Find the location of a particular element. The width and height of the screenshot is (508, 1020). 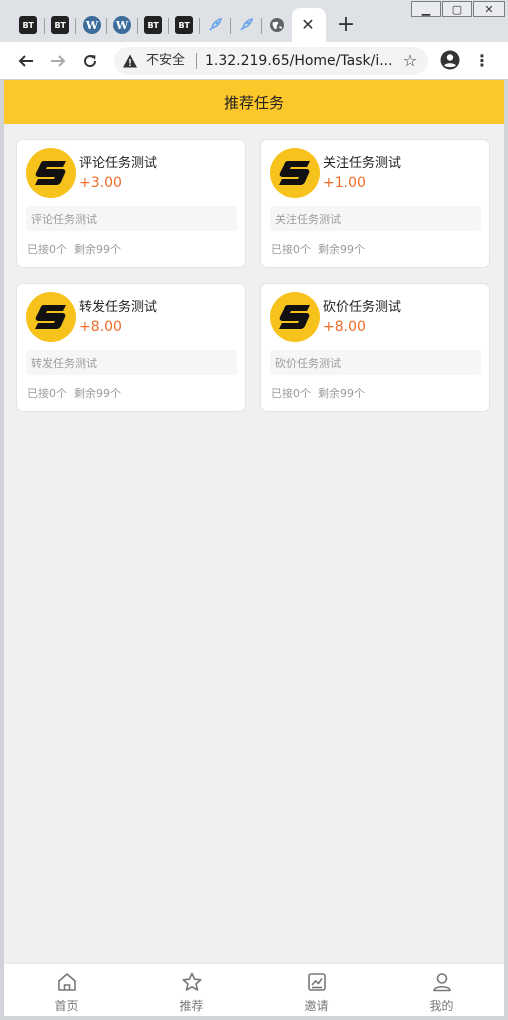

star-icon is located at coordinates (192, 981).